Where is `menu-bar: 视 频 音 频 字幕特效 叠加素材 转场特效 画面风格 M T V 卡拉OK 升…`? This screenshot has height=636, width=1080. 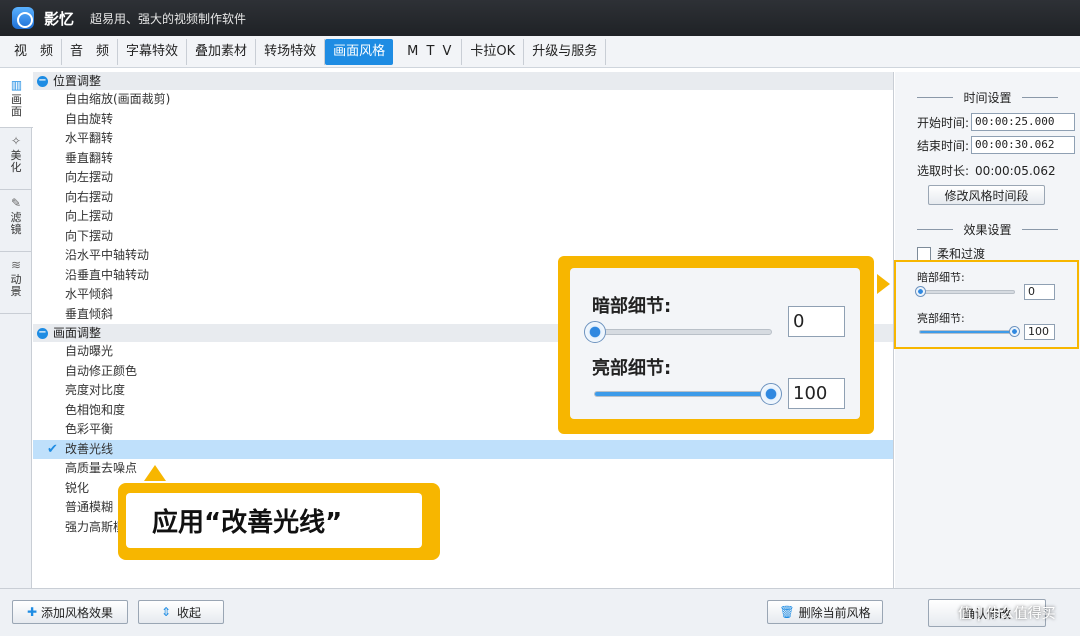
menu-bar: 视 频 音 频 字幕特效 叠加素材 转场特效 画面风格 M T V 卡拉OK 升… is located at coordinates (540, 52).